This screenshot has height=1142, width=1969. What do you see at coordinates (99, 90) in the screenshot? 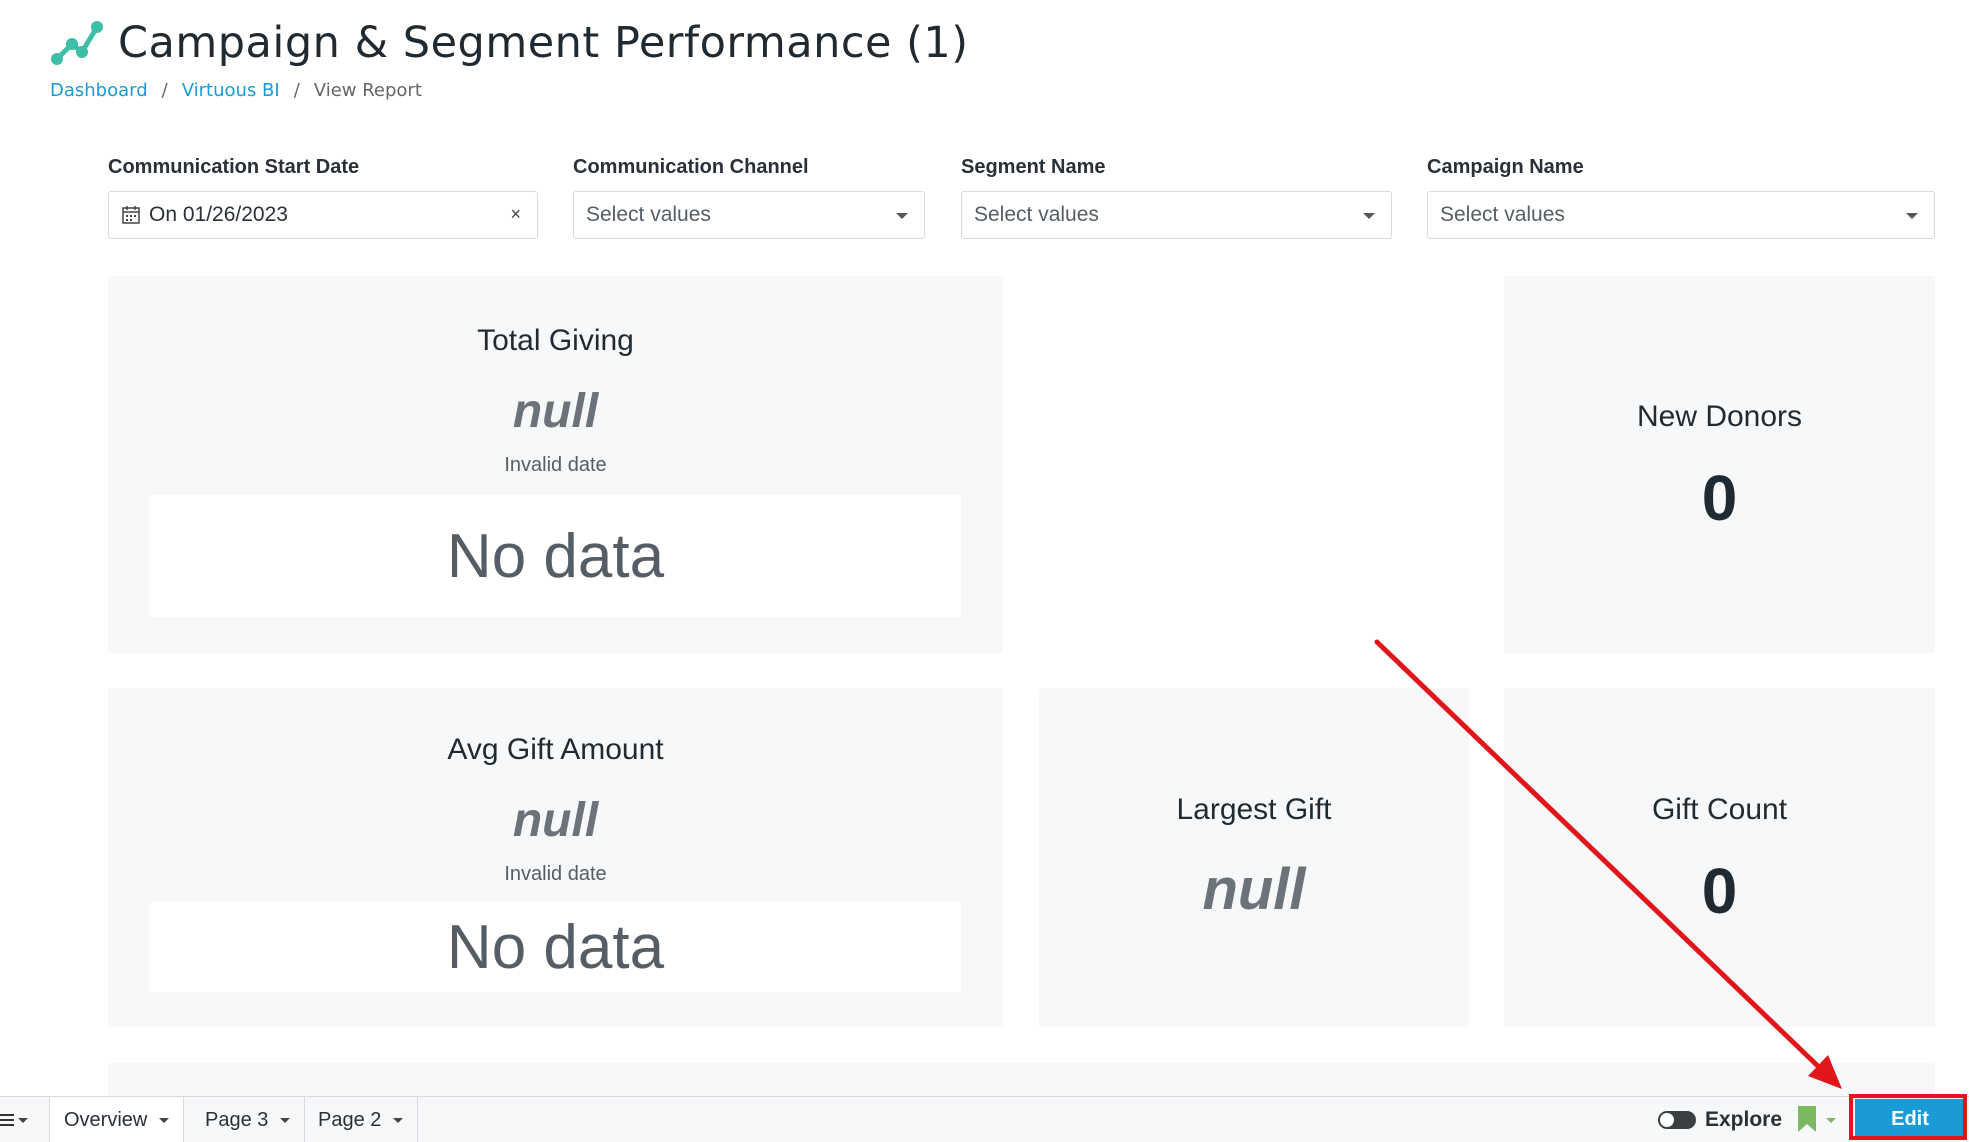
I see `breadcrumb-dashboard-link: Dashboard` at bounding box center [99, 90].